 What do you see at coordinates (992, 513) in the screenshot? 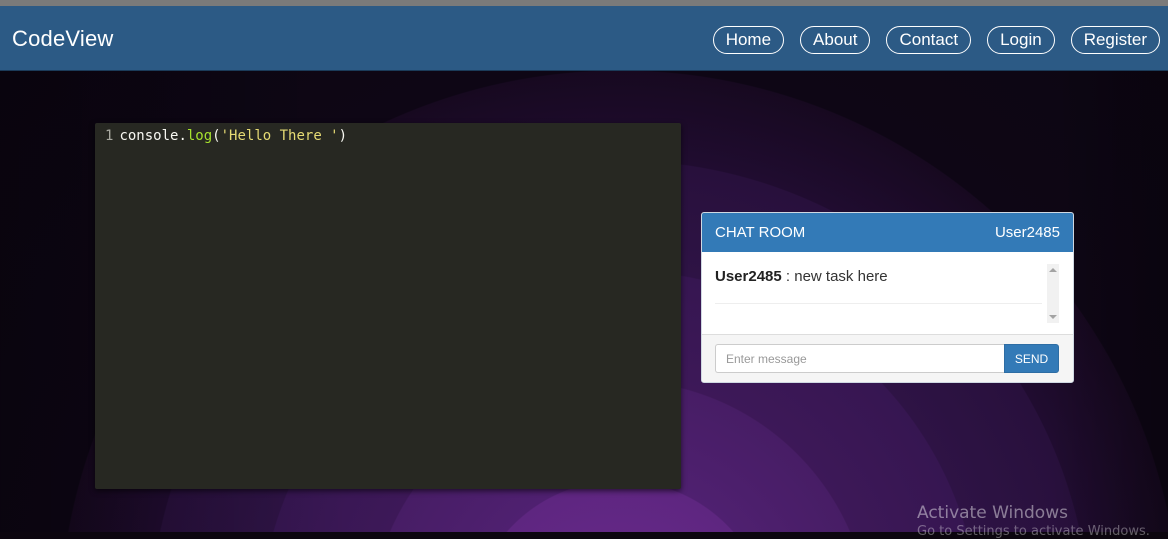
I see `activate-windows-watermark: Activate Windows` at bounding box center [992, 513].